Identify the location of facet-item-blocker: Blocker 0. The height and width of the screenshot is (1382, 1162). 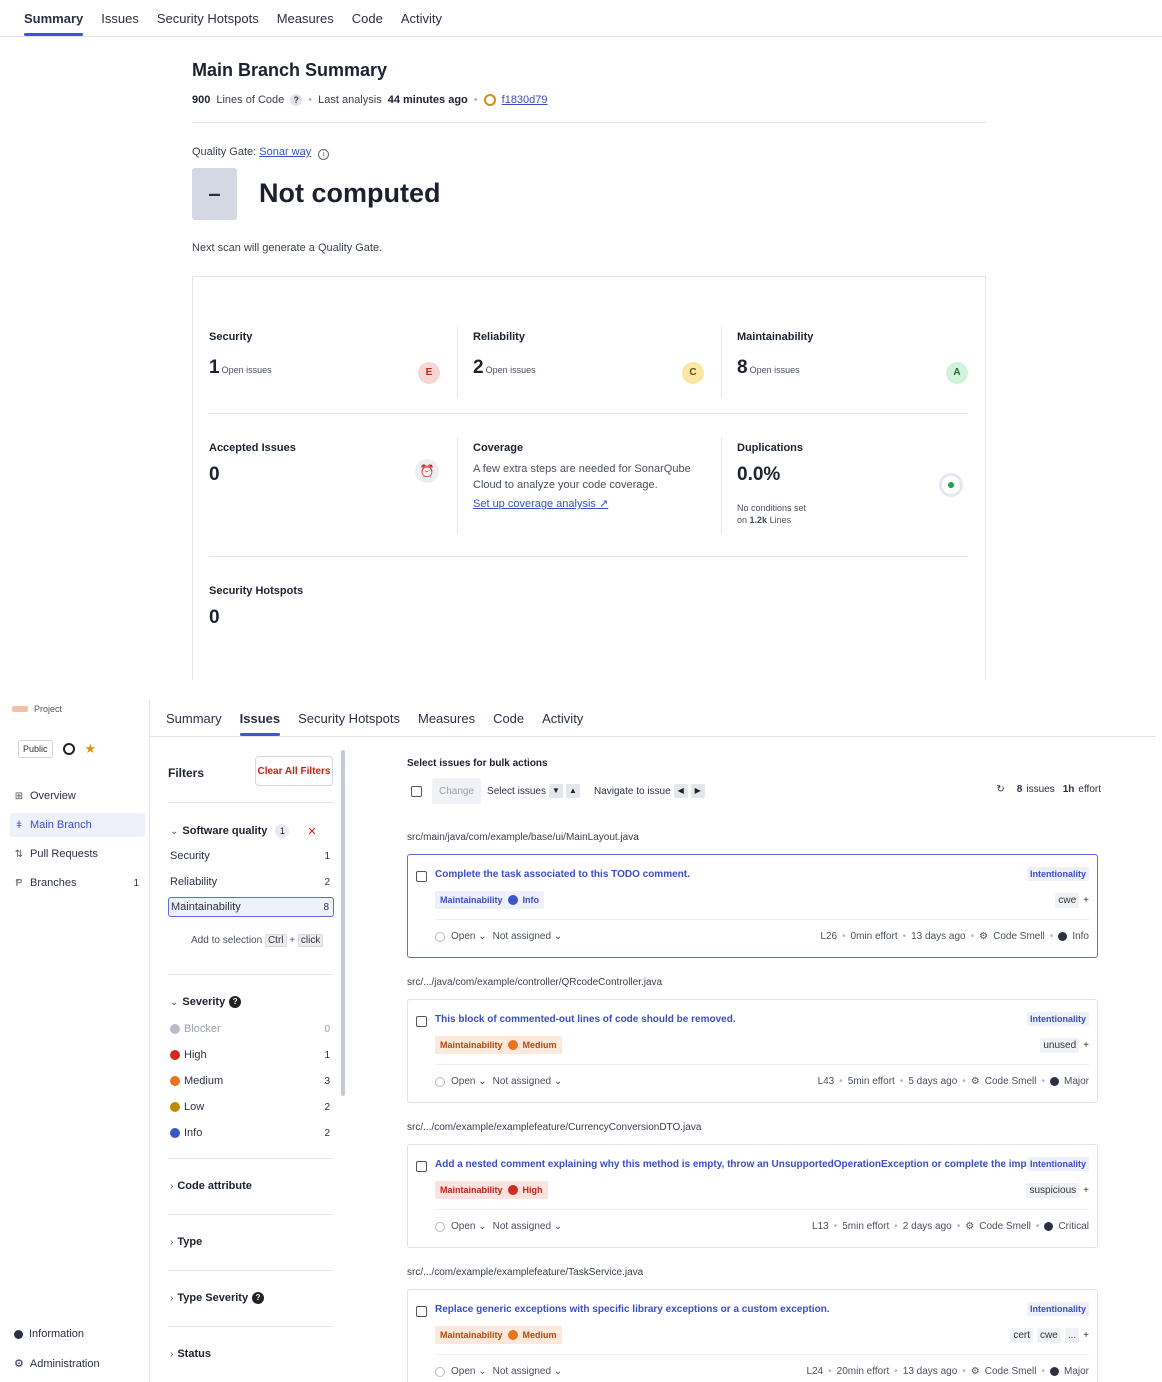
(251, 1029).